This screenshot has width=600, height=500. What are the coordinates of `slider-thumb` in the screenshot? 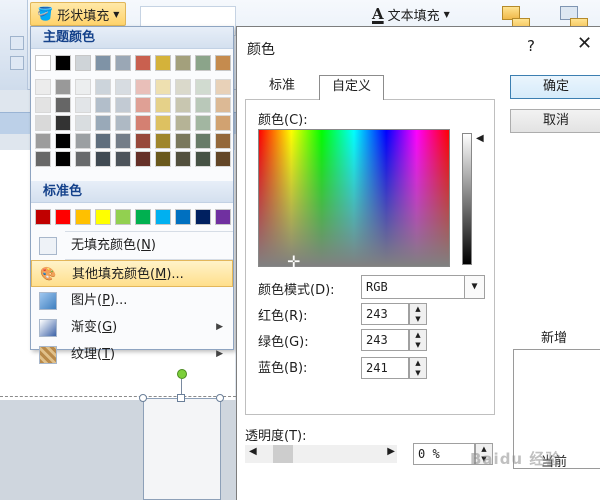 It's located at (283, 454).